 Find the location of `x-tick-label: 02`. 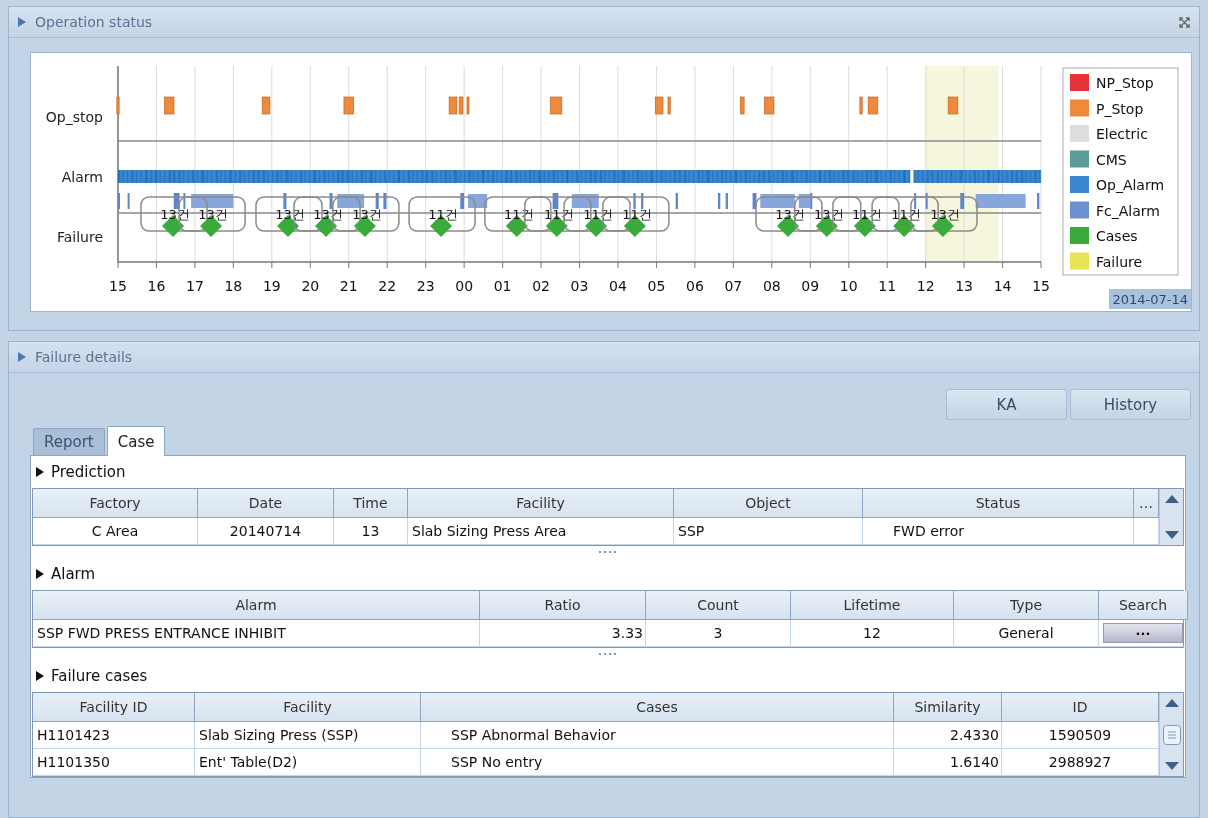

x-tick-label: 02 is located at coordinates (541, 286).